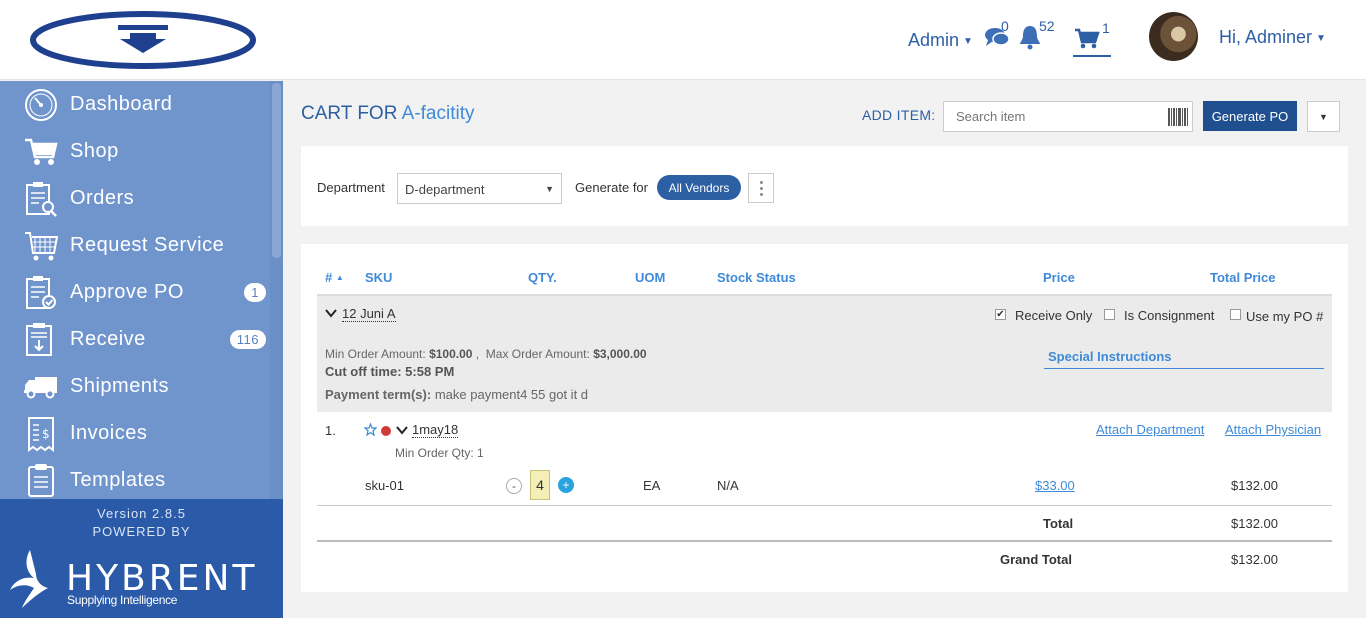 The width and height of the screenshot is (1366, 618). What do you see at coordinates (439, 453) in the screenshot?
I see `min-order-qty: Min Order Qty: 1` at bounding box center [439, 453].